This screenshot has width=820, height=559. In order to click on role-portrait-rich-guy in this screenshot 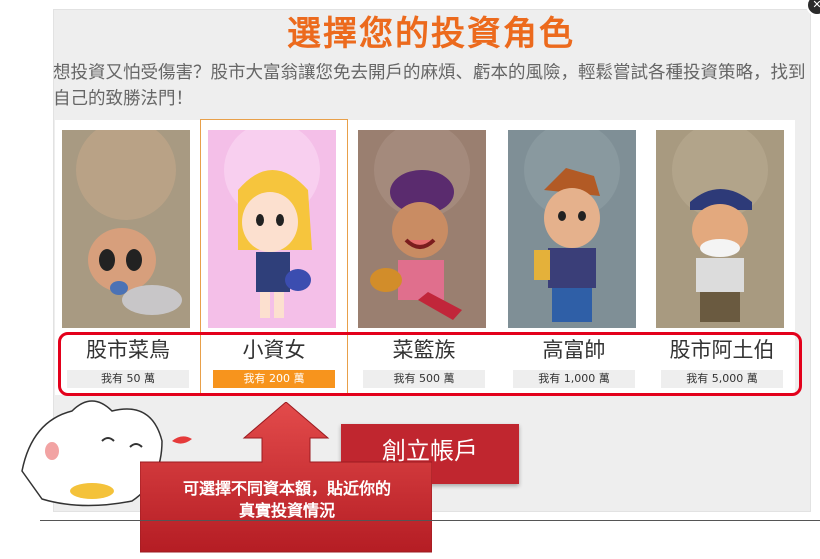, I will do `click(572, 229)`.